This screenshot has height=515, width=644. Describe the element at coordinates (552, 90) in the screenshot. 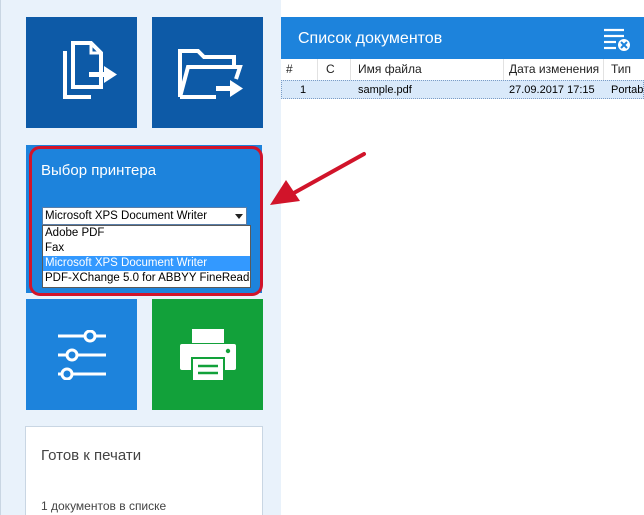

I see `row-modified: 27.09.2017 17:15` at that location.